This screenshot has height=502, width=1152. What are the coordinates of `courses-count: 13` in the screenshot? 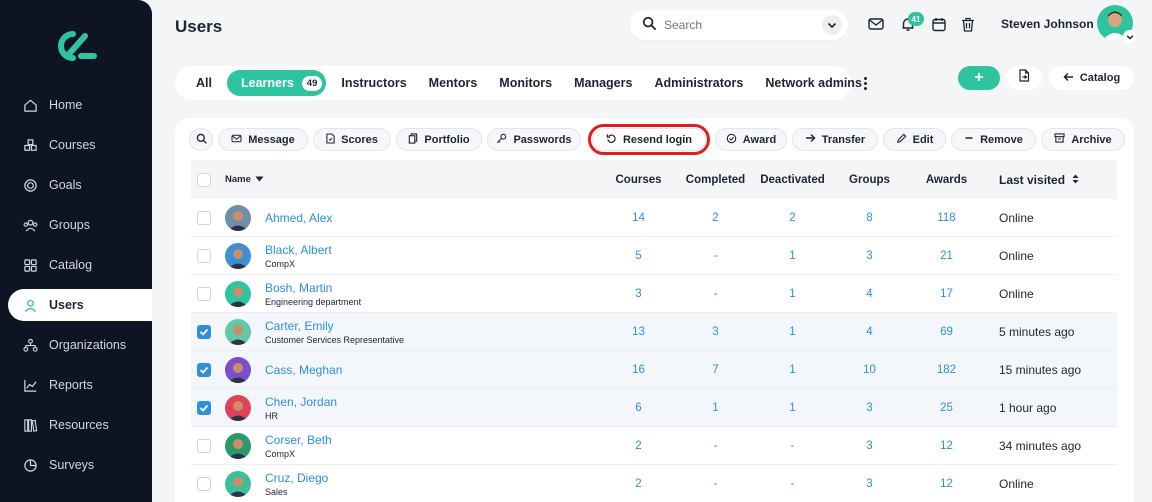 It's located at (638, 332).